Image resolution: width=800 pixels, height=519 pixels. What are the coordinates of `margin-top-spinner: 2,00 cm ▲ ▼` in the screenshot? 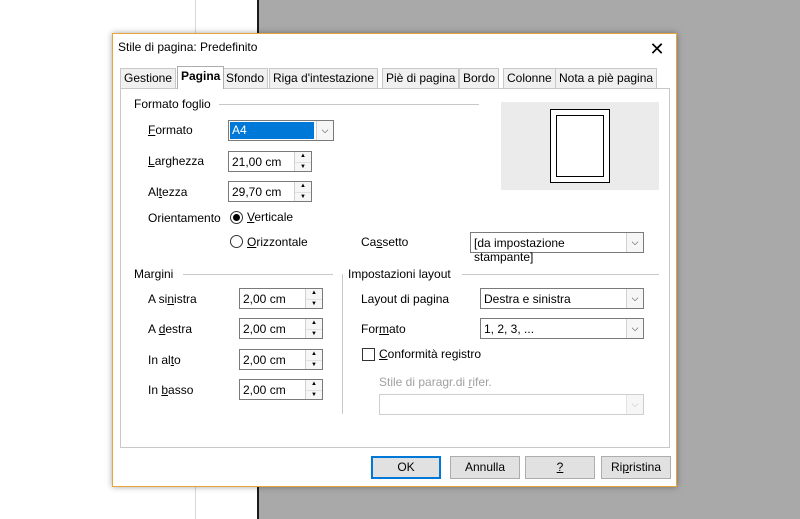 It's located at (281, 359).